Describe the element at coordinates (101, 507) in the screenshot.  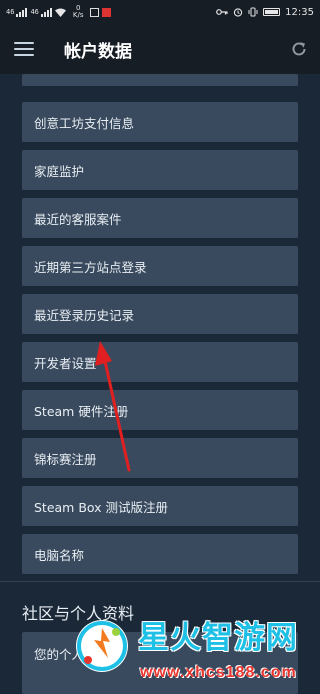
I see `list-item-label: Steam Box 测试版注册` at that location.